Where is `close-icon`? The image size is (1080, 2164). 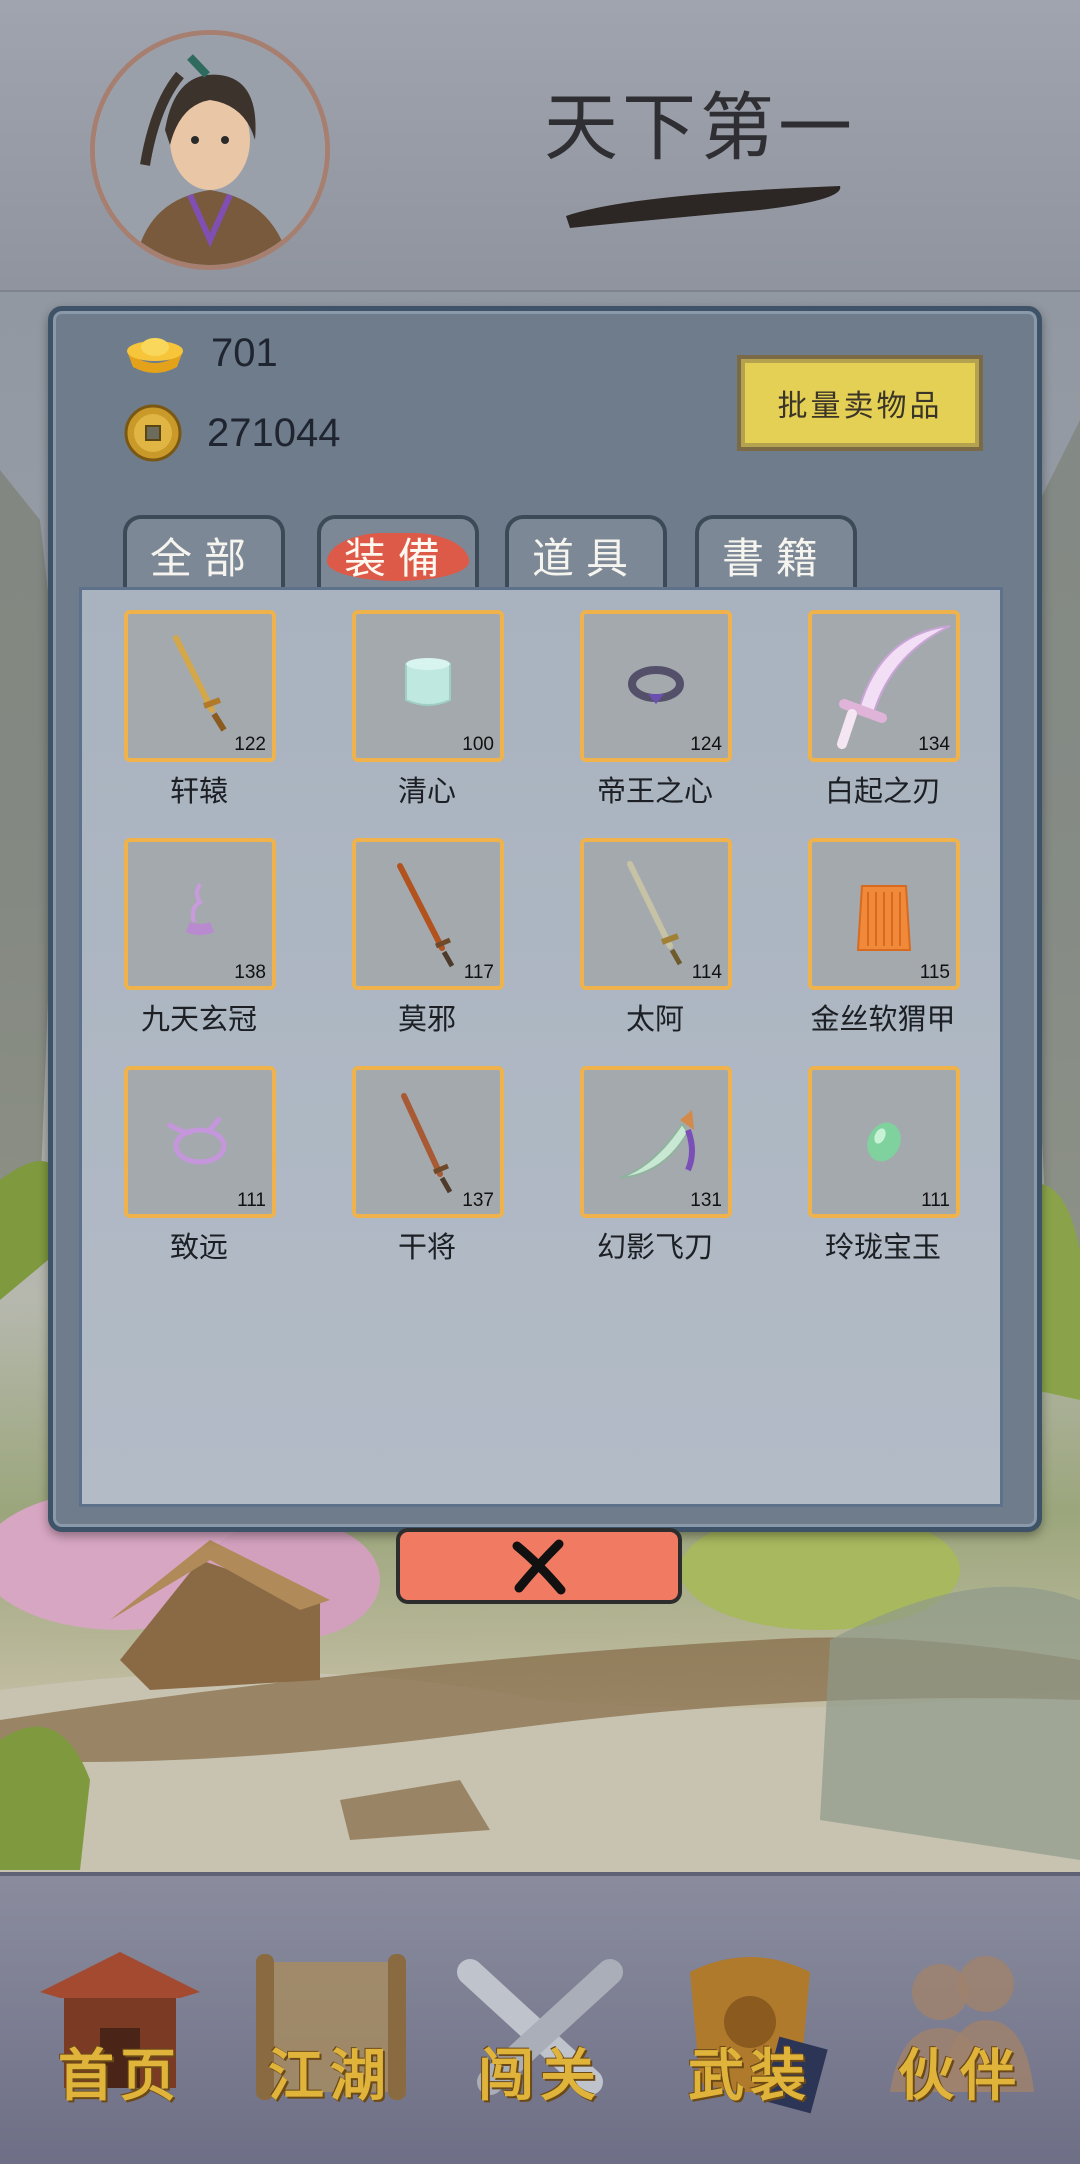
close-icon is located at coordinates (539, 1567).